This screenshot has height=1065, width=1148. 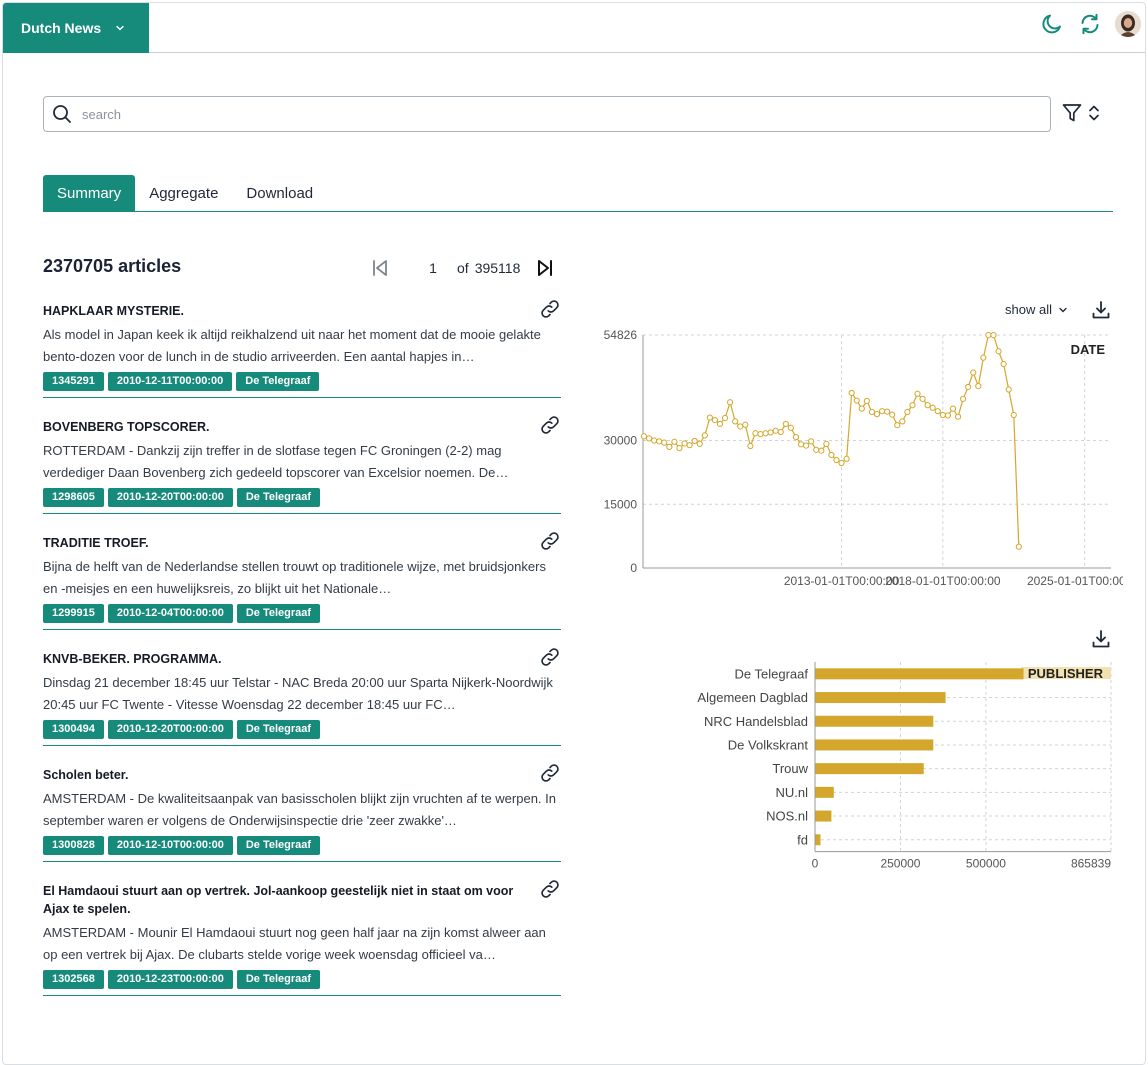 What do you see at coordinates (621, 504) in the screenshot?
I see `y-tick-label: 15000` at bounding box center [621, 504].